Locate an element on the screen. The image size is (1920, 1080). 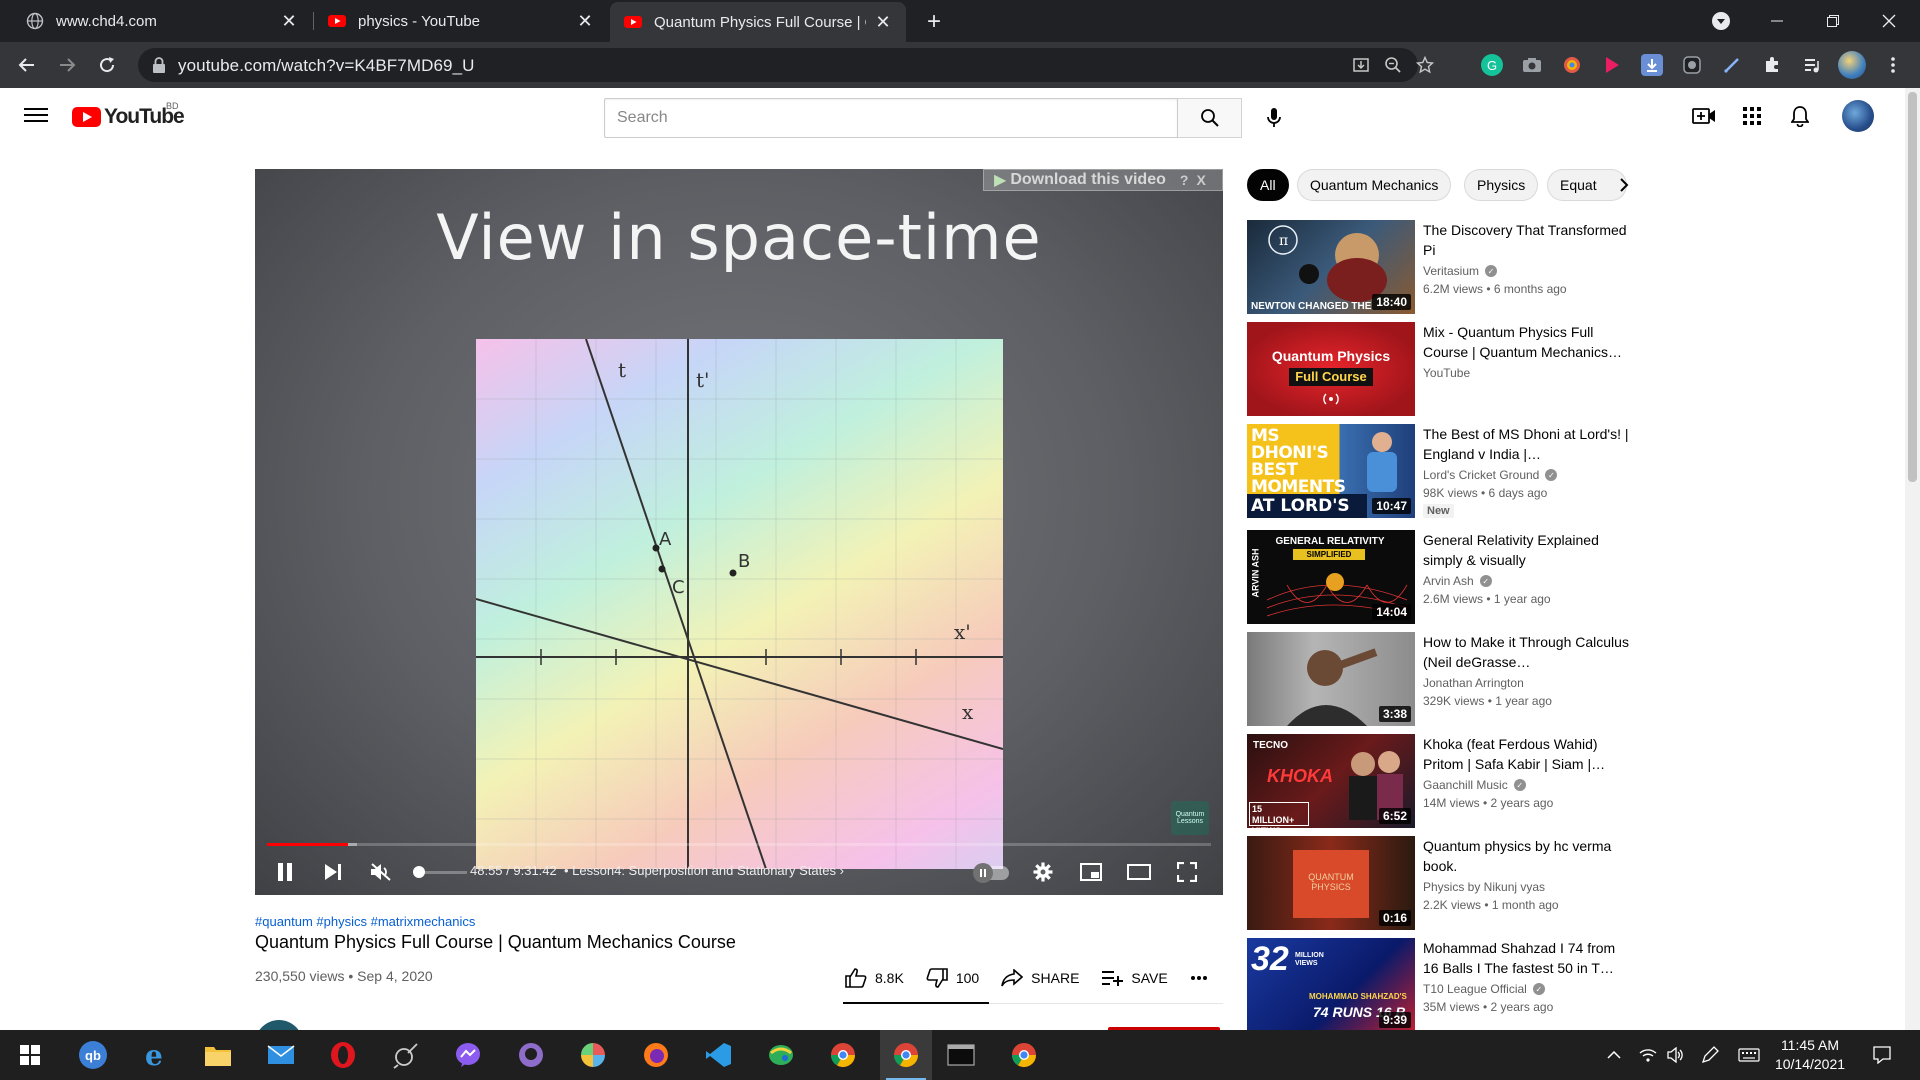
taskbar-app-globe is located at coordinates (781, 1055).